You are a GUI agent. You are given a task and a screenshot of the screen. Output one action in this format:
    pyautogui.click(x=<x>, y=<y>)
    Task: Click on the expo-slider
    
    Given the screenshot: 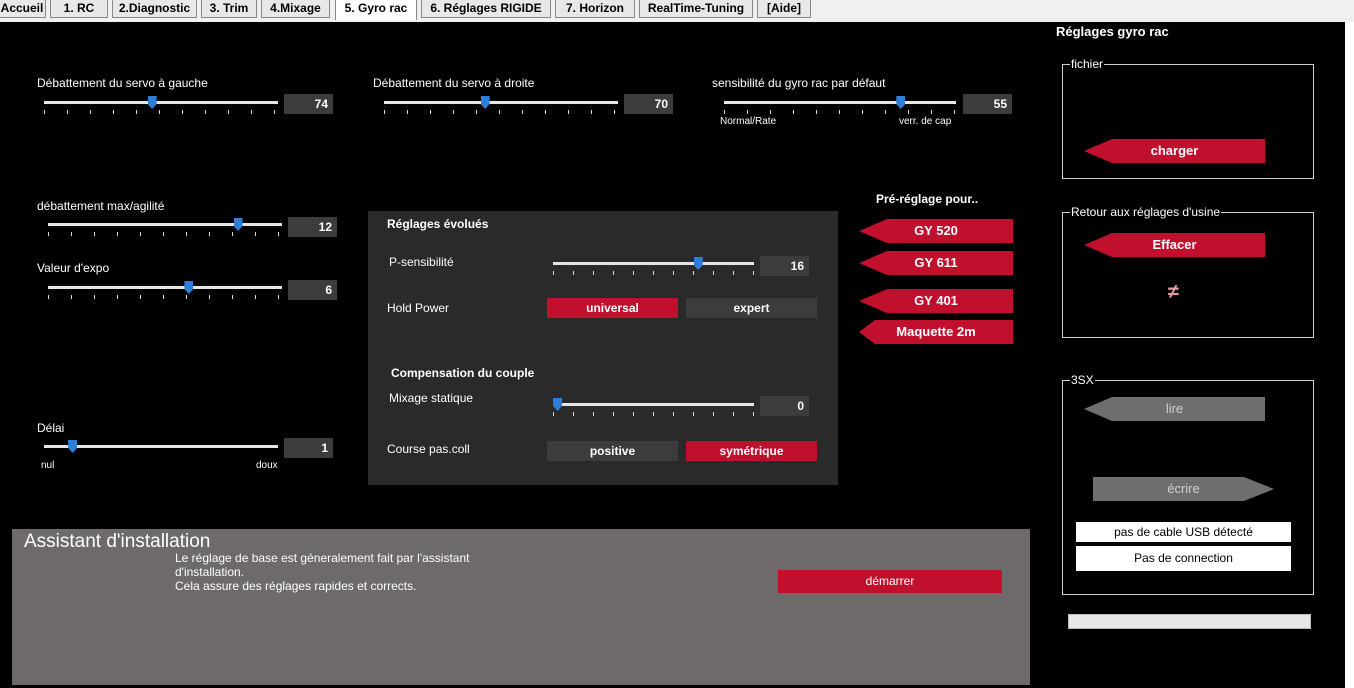 What is the action you would take?
    pyautogui.click(x=165, y=290)
    